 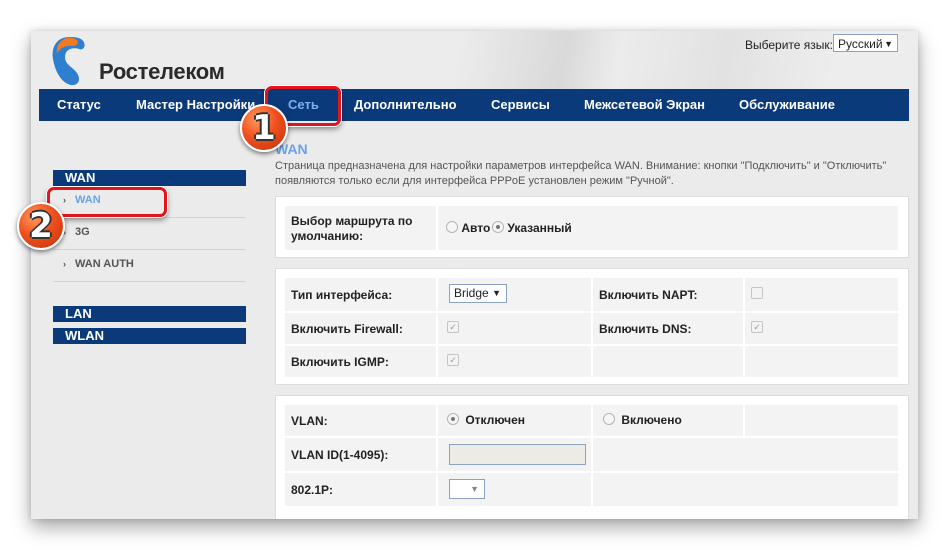 What do you see at coordinates (340, 455) in the screenshot?
I see `vlan-id-label: VLAN ID(1-4095):` at bounding box center [340, 455].